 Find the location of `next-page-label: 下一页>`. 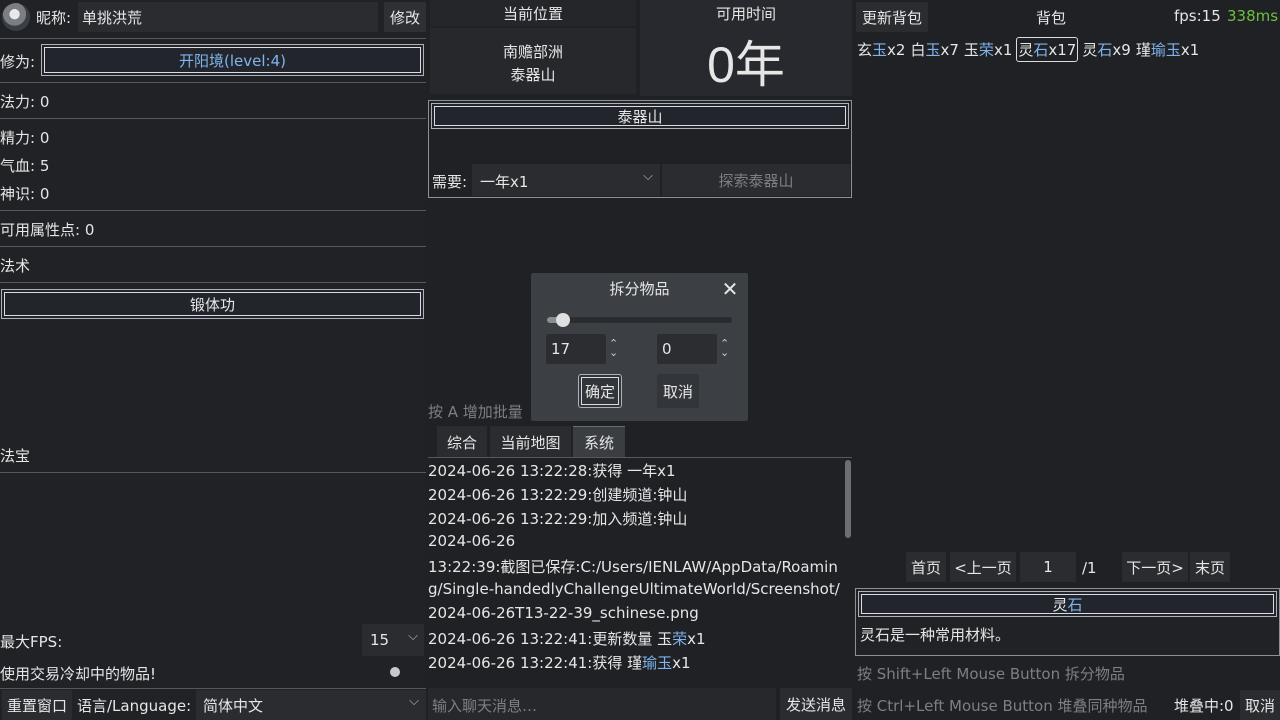

next-page-label: 下一页> is located at coordinates (1155, 567).